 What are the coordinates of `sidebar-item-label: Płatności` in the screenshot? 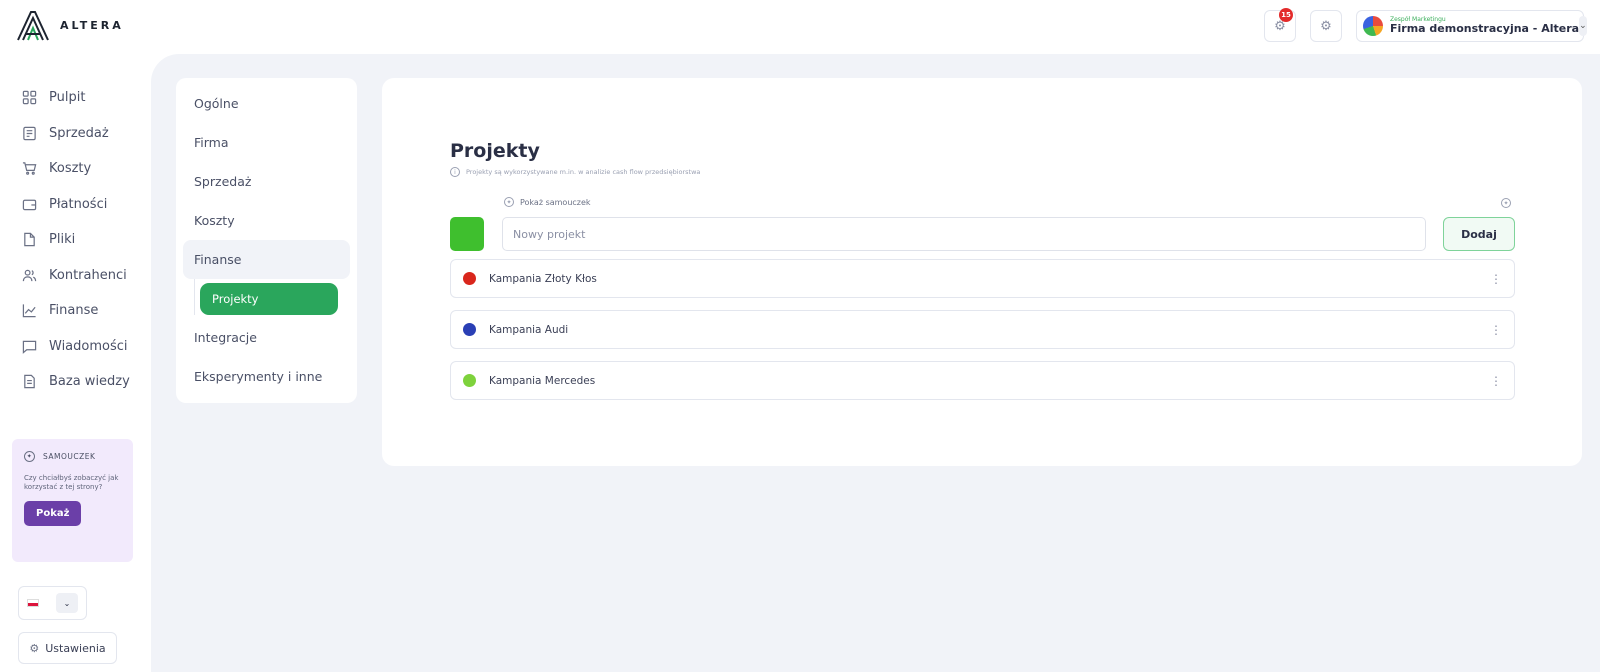 It's located at (78, 204).